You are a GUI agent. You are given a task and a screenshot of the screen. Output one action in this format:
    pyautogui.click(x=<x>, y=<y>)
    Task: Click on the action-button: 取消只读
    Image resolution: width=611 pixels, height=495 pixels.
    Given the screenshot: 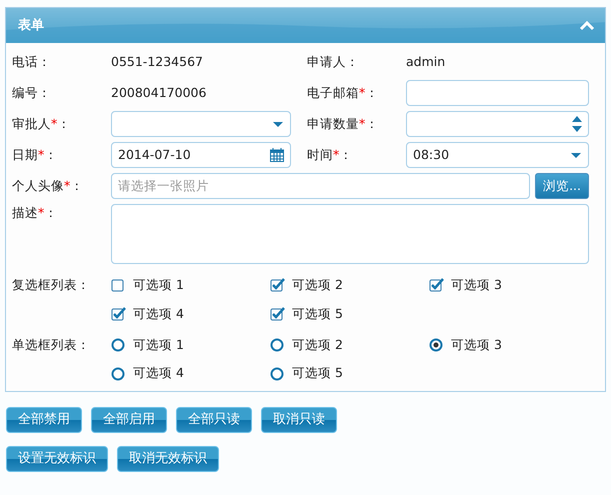 What is the action you would take?
    pyautogui.click(x=299, y=420)
    